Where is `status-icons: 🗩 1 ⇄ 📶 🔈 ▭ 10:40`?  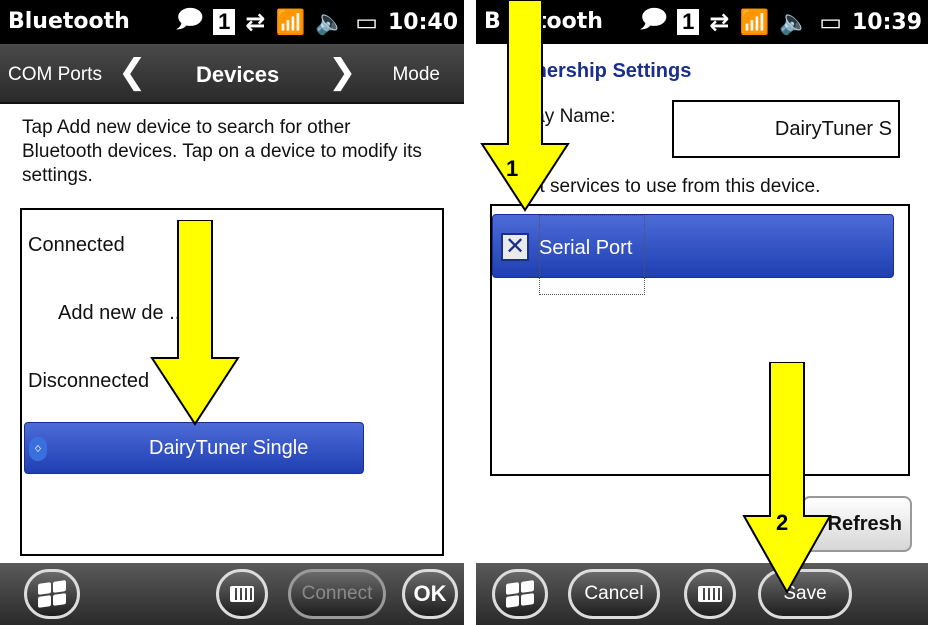
status-icons: 🗩 1 ⇄ 📶 🔈 ▭ 10:40 is located at coordinates (318, 22).